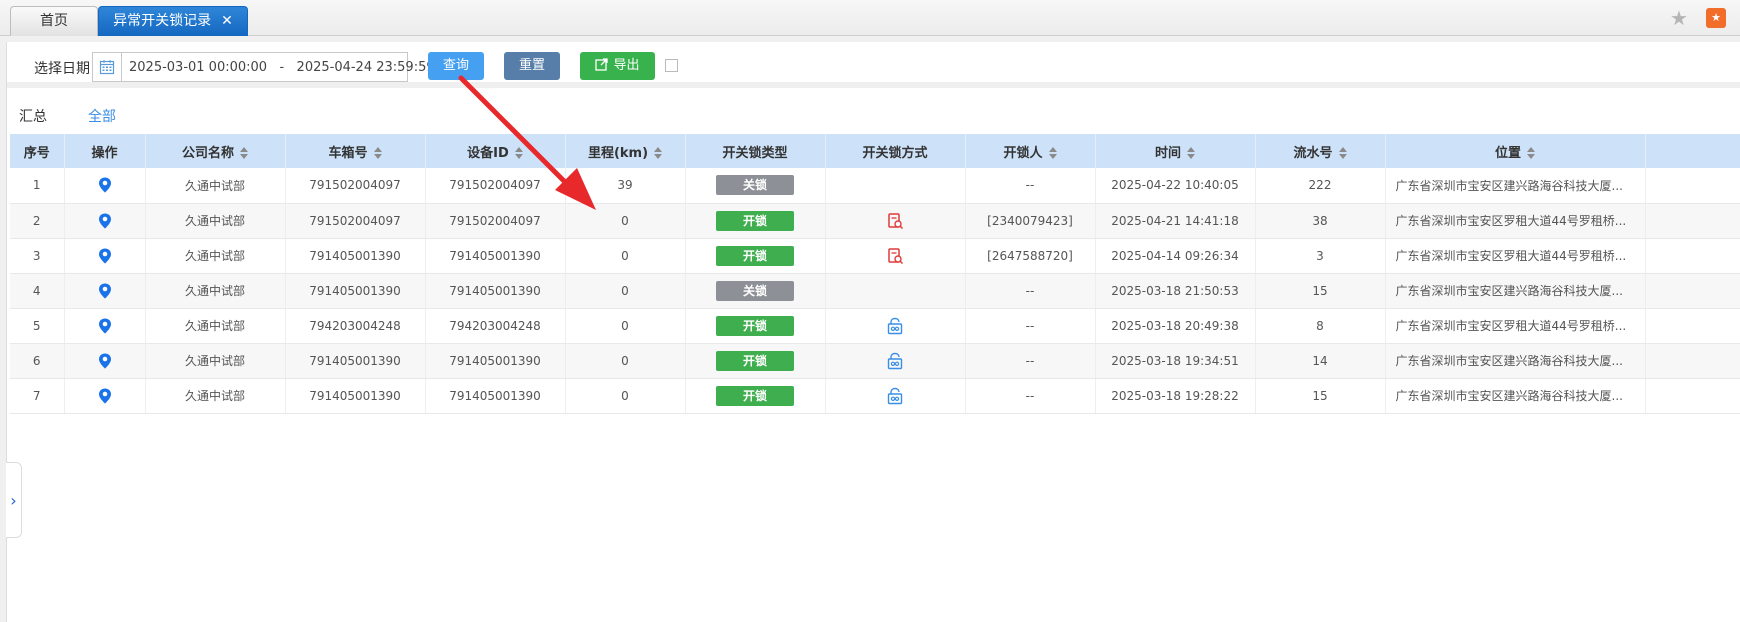 The width and height of the screenshot is (1740, 622). What do you see at coordinates (37, 256) in the screenshot?
I see `cell-no: 3` at bounding box center [37, 256].